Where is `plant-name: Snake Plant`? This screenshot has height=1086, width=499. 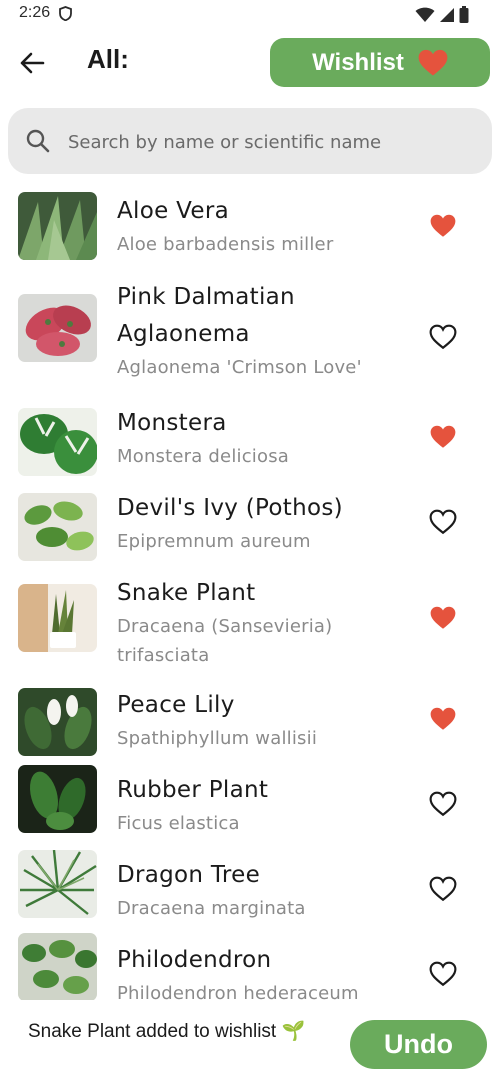
plant-name: Snake Plant is located at coordinates (186, 593).